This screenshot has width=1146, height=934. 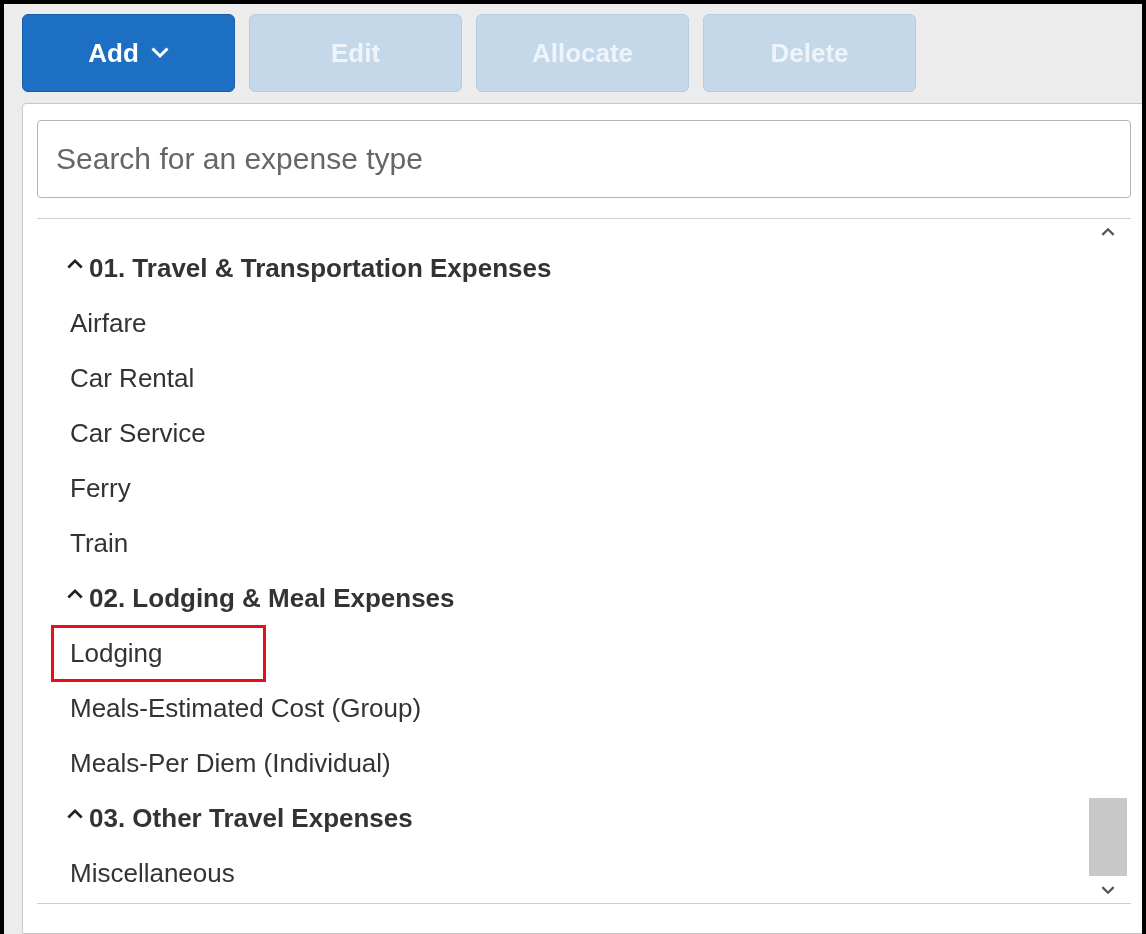 What do you see at coordinates (578, 598) in the screenshot?
I see `category-header: 02. Lodging & Meal Expenses` at bounding box center [578, 598].